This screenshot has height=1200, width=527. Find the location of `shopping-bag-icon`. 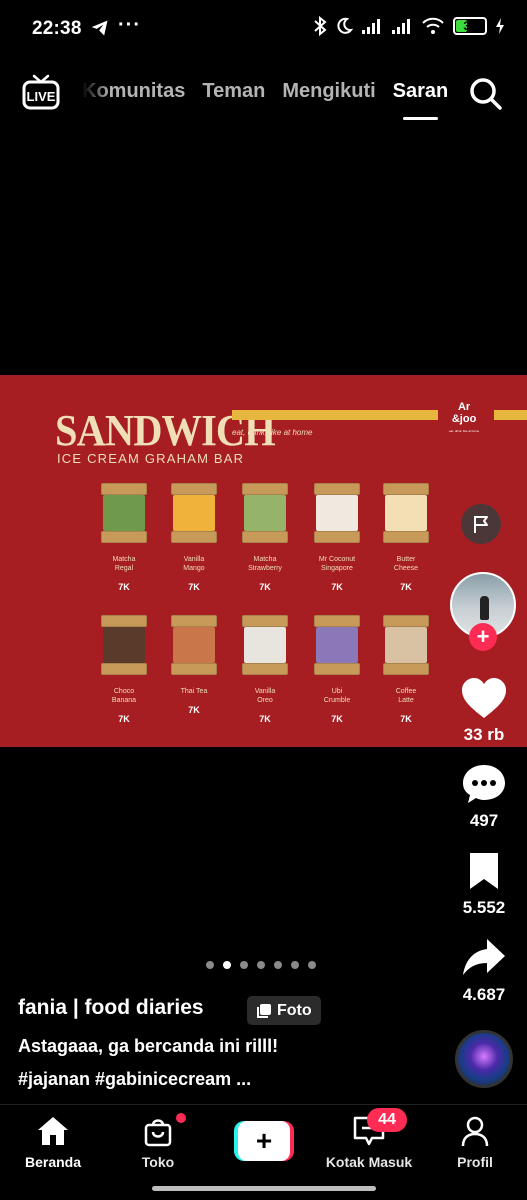

shopping-bag-icon is located at coordinates (158, 1133).